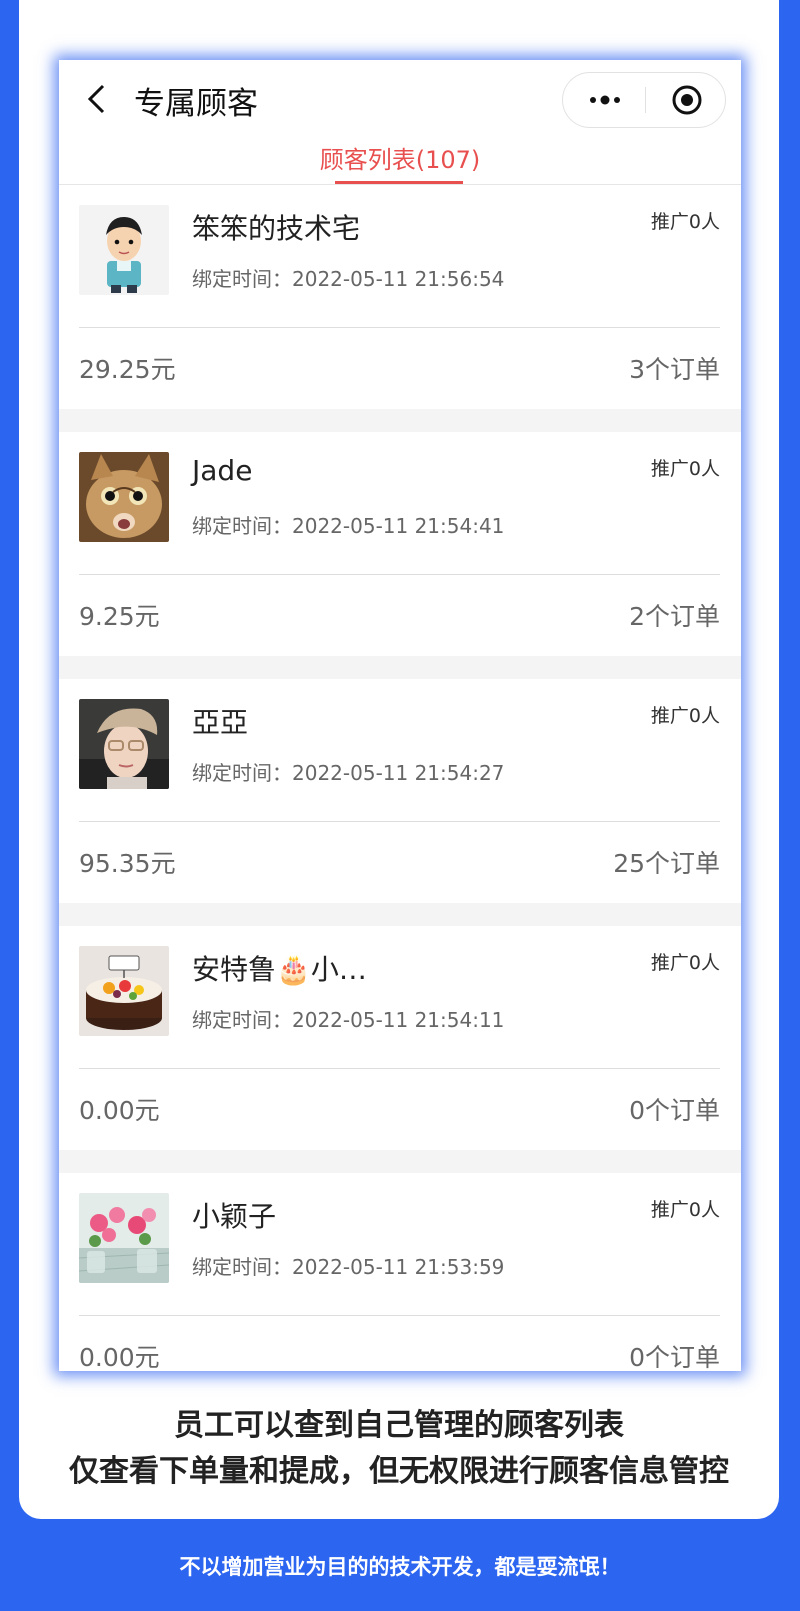 The image size is (800, 1611). I want to click on order-count: 25个订单, so click(666, 863).